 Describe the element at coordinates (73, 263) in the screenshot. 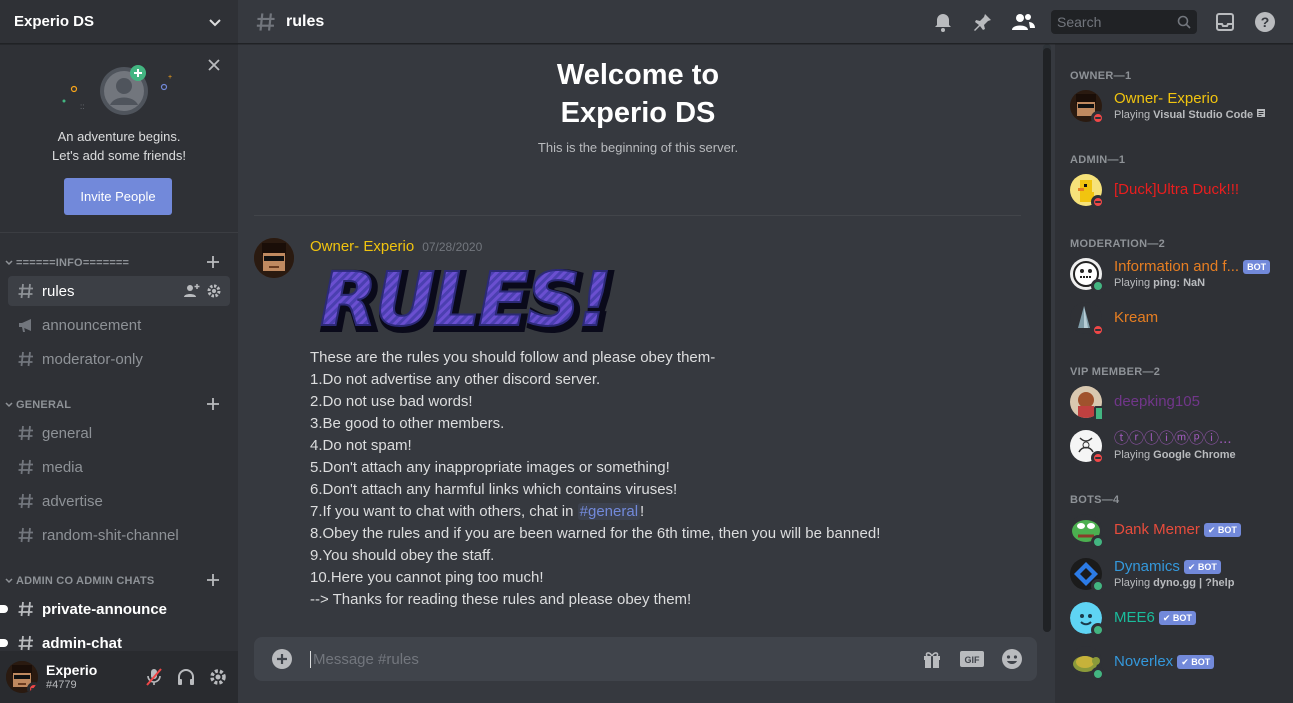

I see `category-label: ======INFO=======` at that location.